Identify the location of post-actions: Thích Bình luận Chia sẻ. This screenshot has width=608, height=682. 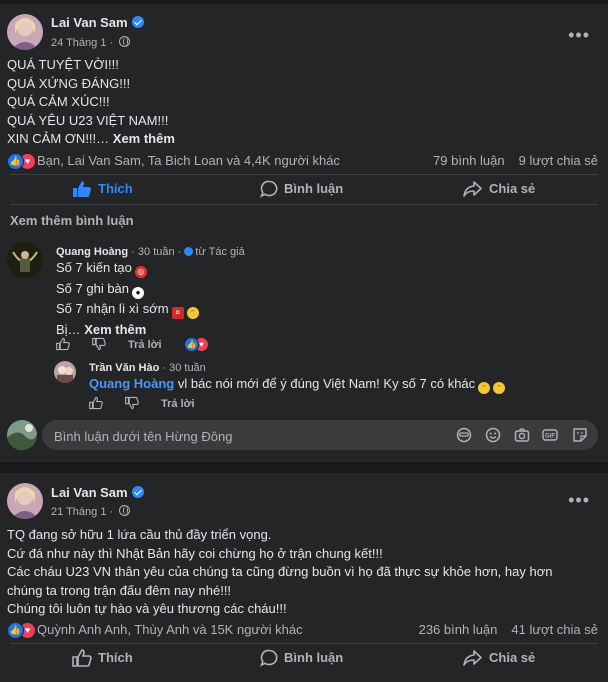
(304, 189).